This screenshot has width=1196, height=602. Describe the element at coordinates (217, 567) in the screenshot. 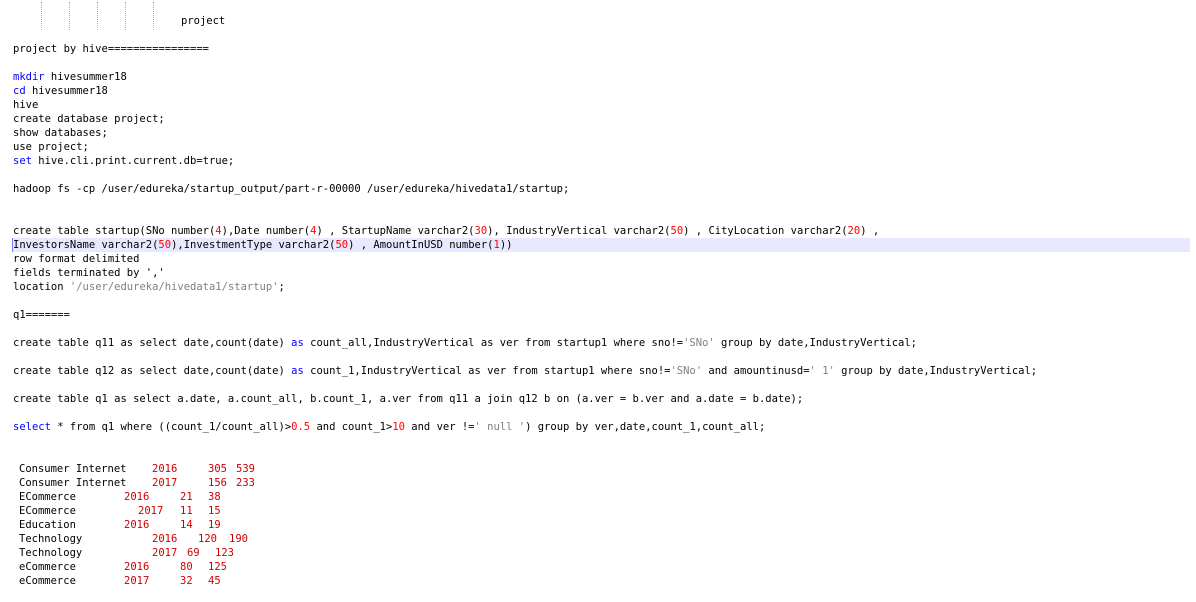

I see `result-value-2: 125` at that location.